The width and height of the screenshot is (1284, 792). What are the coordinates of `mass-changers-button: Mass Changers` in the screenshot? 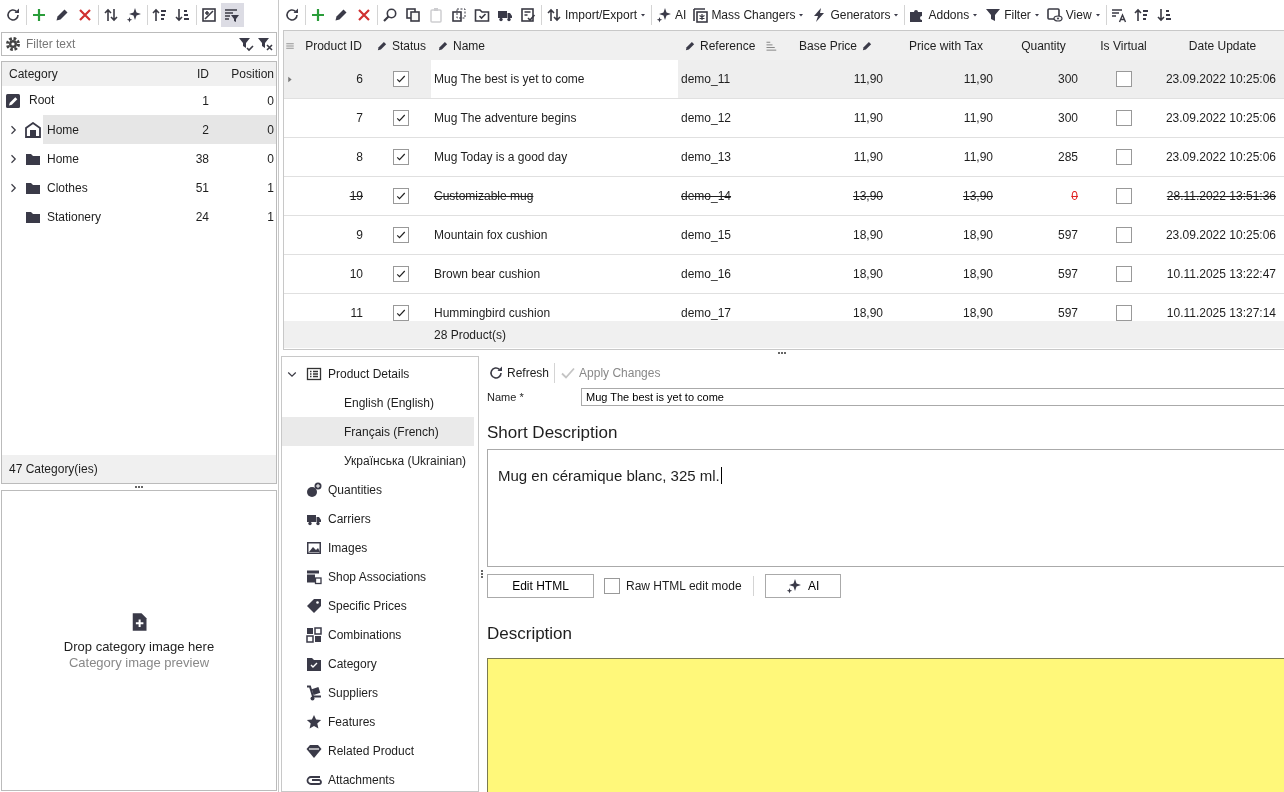 It's located at (749, 15).